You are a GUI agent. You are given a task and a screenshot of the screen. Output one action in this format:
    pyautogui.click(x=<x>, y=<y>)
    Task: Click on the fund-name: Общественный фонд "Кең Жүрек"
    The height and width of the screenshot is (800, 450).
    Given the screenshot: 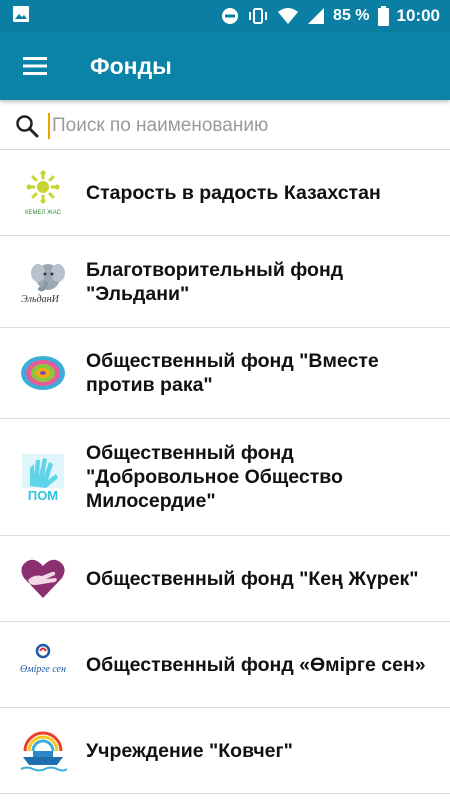 What is the action you would take?
    pyautogui.click(x=252, y=578)
    